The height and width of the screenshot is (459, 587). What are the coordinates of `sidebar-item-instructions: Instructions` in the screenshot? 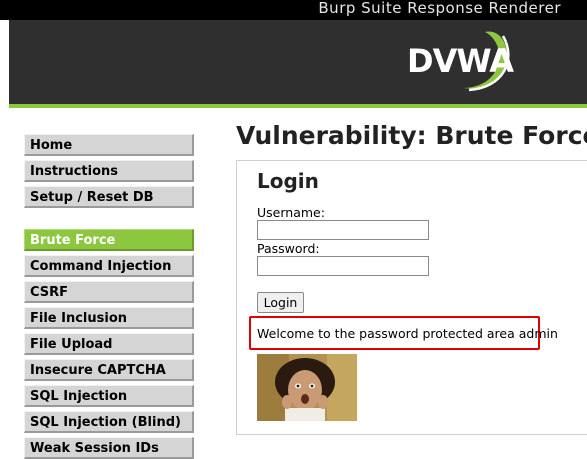 It's located at (109, 171).